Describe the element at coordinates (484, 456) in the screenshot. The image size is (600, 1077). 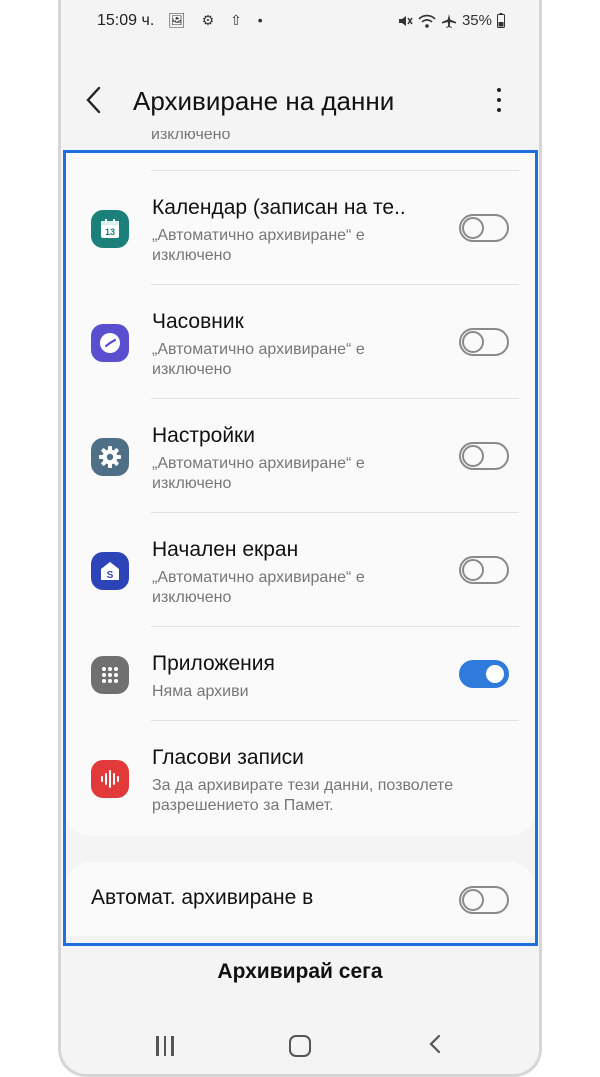
I see `settings-toggle` at that location.